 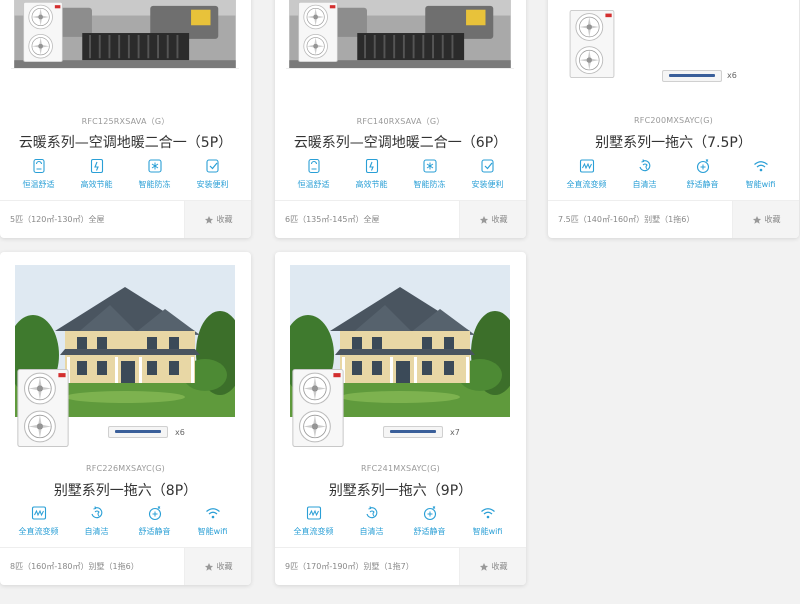 What do you see at coordinates (57, 219) in the screenshot?
I see `product-spec: 5匹（120㎡-130㎡）全屋` at bounding box center [57, 219].